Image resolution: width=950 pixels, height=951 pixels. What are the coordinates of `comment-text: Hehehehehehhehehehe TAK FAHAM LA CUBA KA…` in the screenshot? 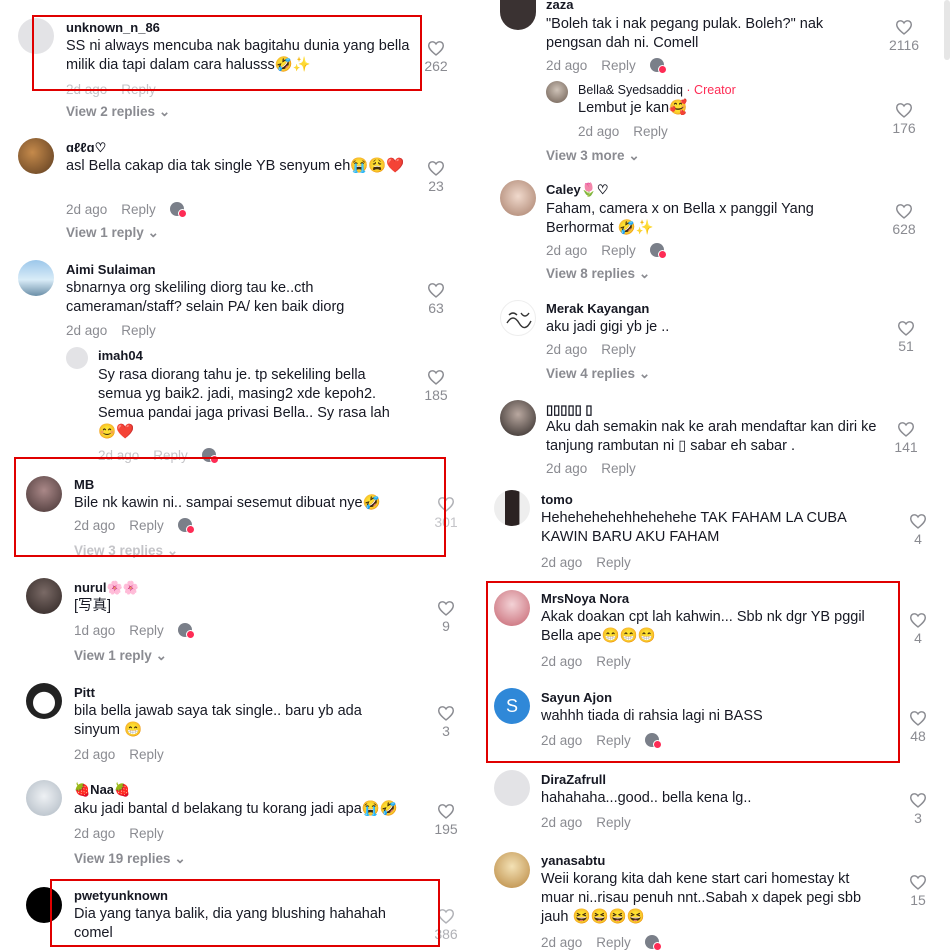 It's located at (693, 527).